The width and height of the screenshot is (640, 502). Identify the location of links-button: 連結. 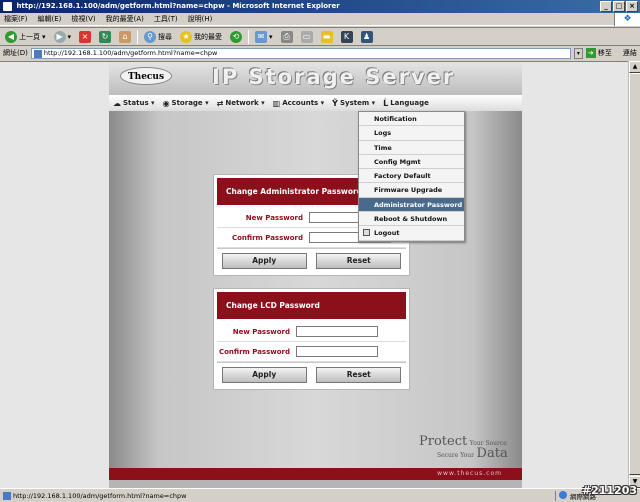
(630, 53).